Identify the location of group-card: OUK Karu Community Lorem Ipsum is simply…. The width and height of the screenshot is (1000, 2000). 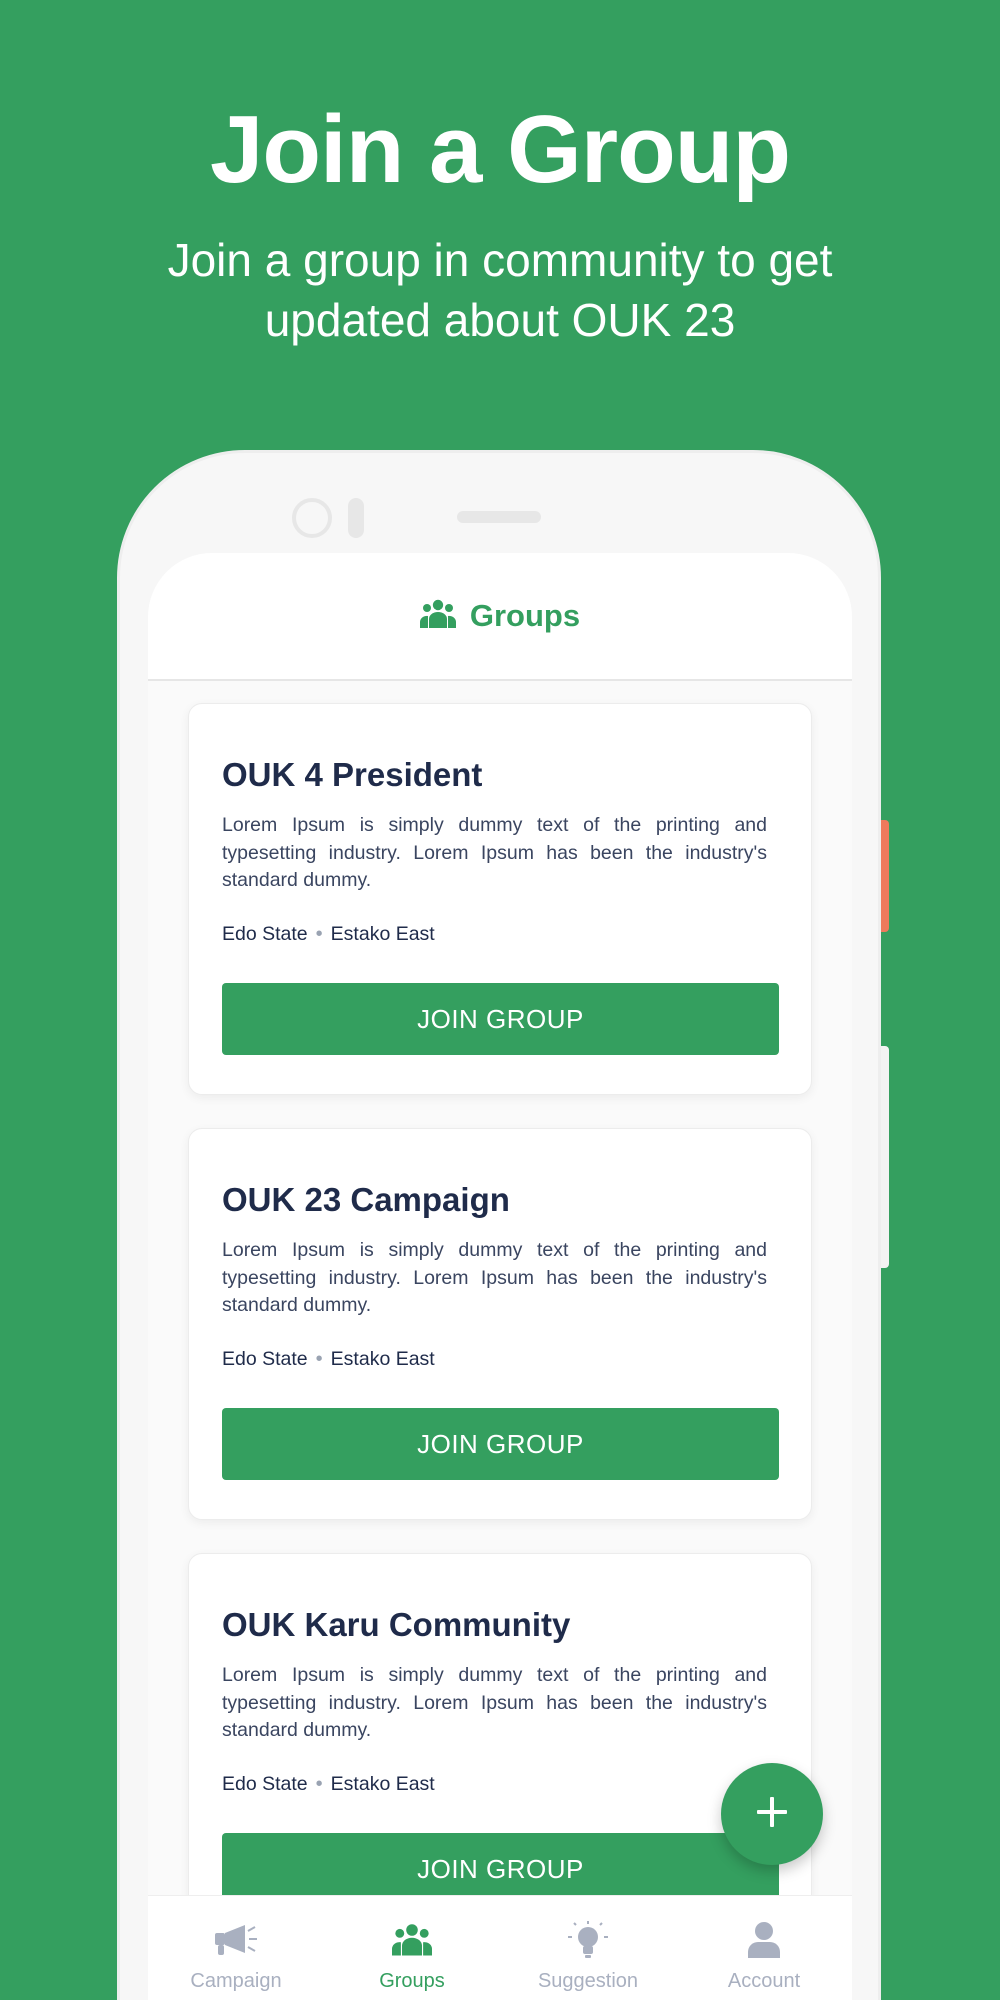
(500, 1749).